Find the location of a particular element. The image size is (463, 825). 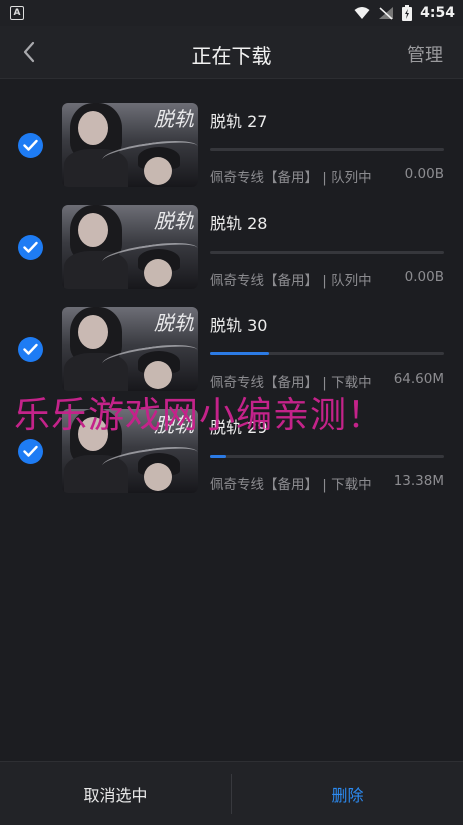

battery-charging-icon is located at coordinates (407, 13).